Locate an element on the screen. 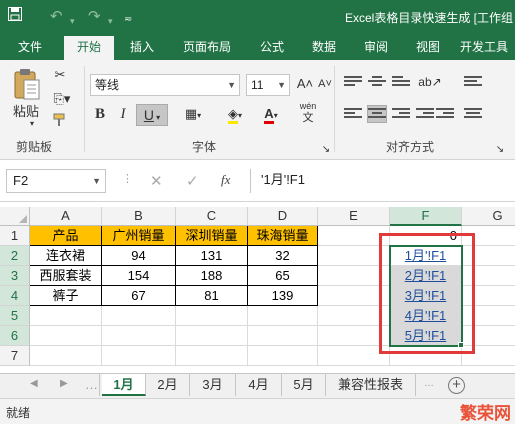 This screenshot has width=515, height=424. align-center-icon is located at coordinates (377, 114).